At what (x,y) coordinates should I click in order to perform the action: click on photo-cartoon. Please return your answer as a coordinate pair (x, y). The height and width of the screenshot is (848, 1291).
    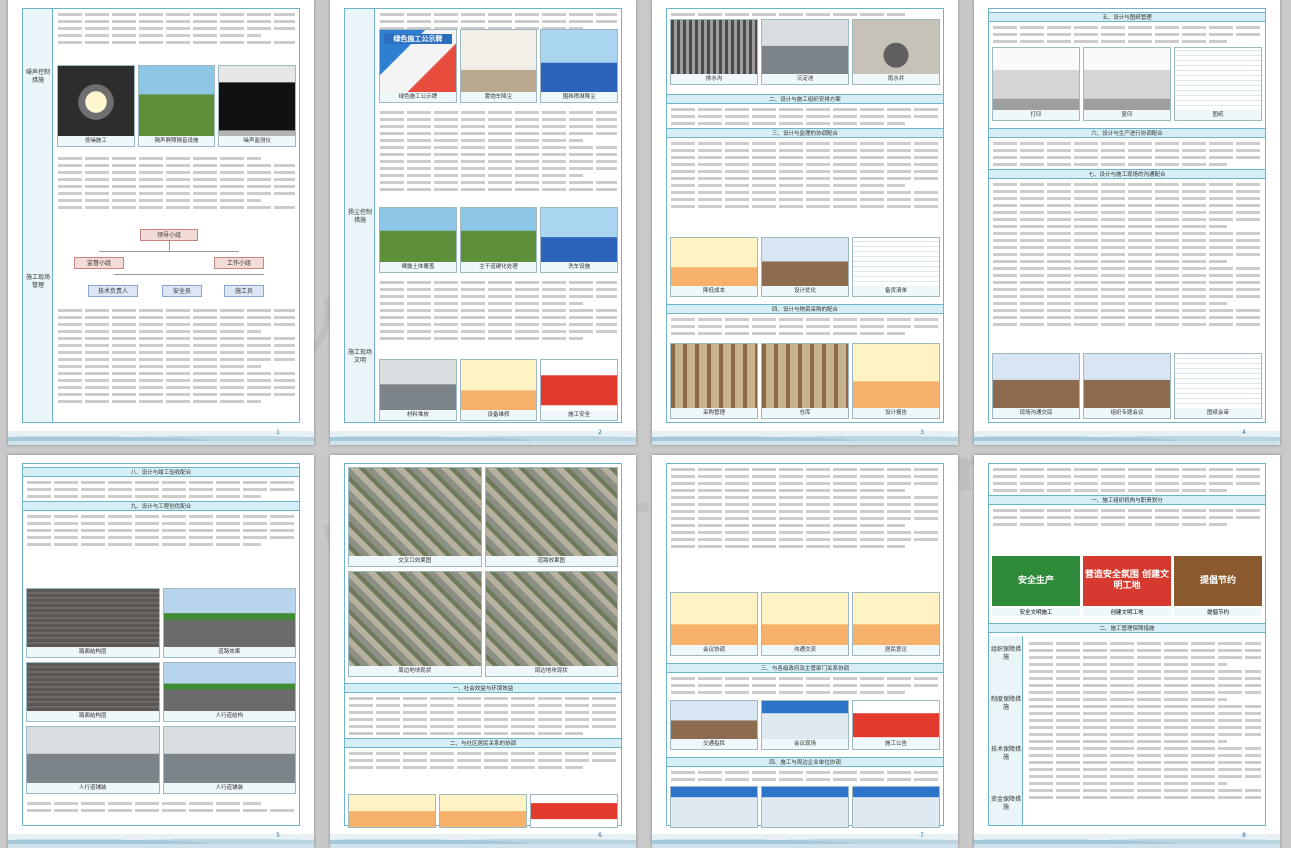
    Looking at the image, I should click on (392, 811).